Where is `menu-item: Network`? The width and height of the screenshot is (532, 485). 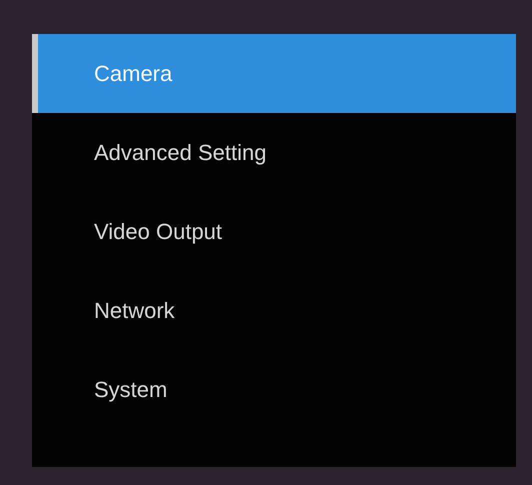 menu-item: Network is located at coordinates (274, 310).